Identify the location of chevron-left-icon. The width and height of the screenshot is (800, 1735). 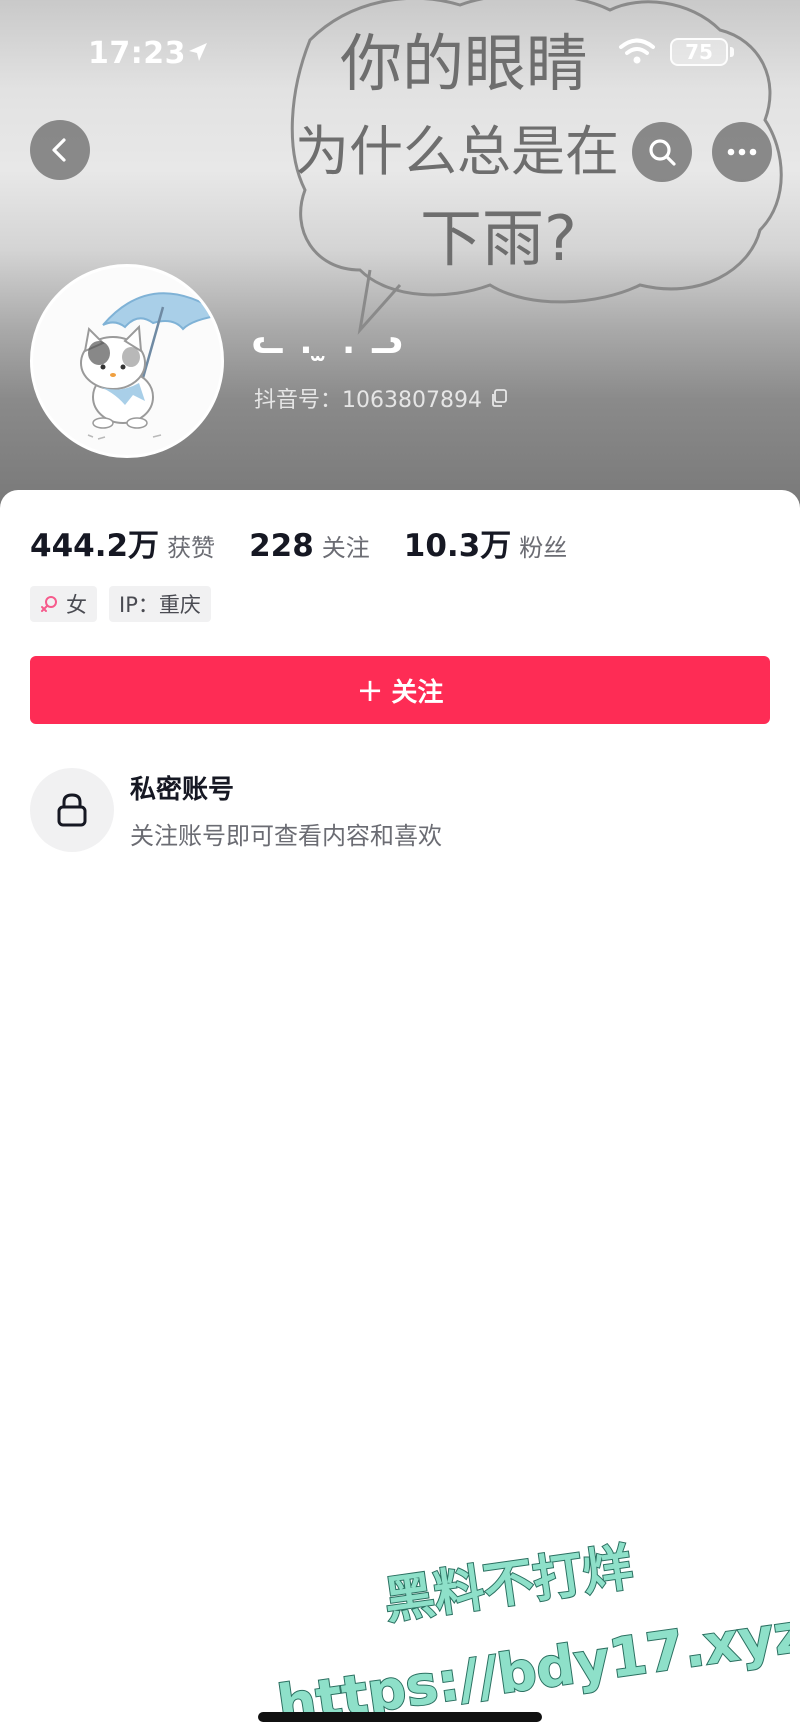
(59, 150).